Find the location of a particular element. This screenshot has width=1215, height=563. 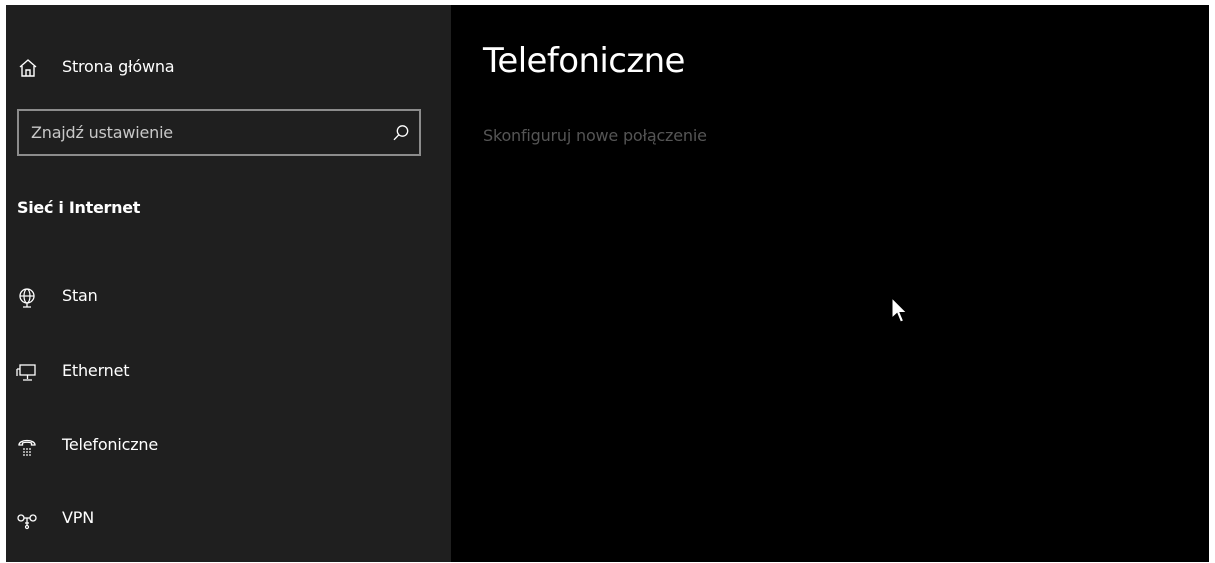

sidebar-item-label: VPN is located at coordinates (78, 517).